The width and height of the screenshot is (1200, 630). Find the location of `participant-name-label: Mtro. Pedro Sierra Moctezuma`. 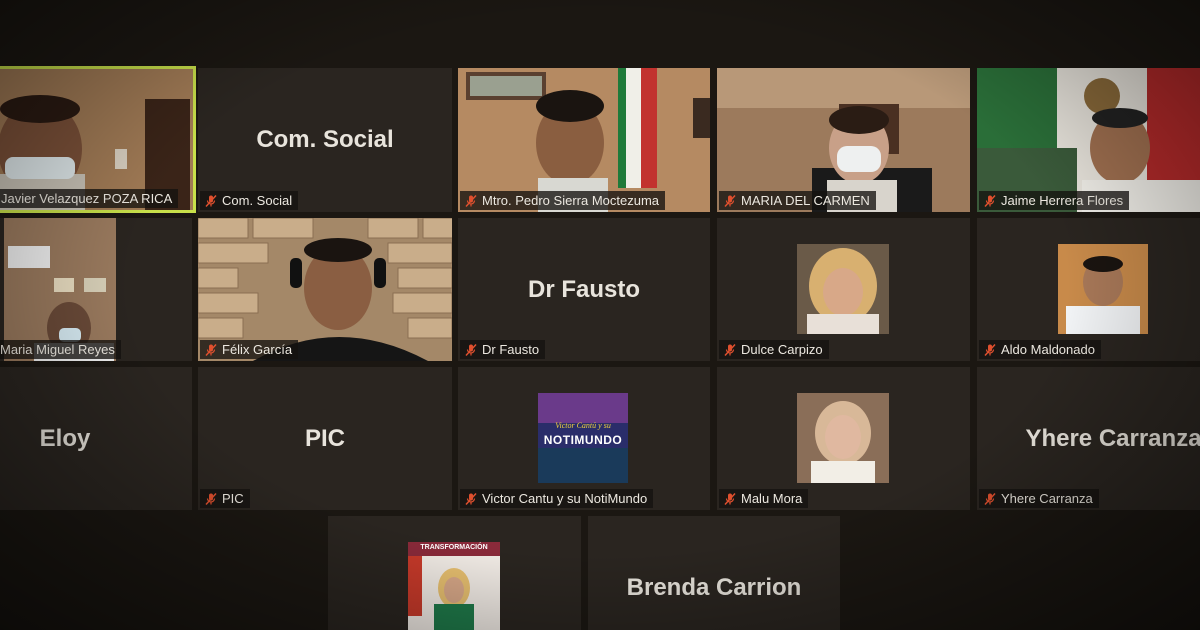

participant-name-label: Mtro. Pedro Sierra Moctezuma is located at coordinates (563, 200).